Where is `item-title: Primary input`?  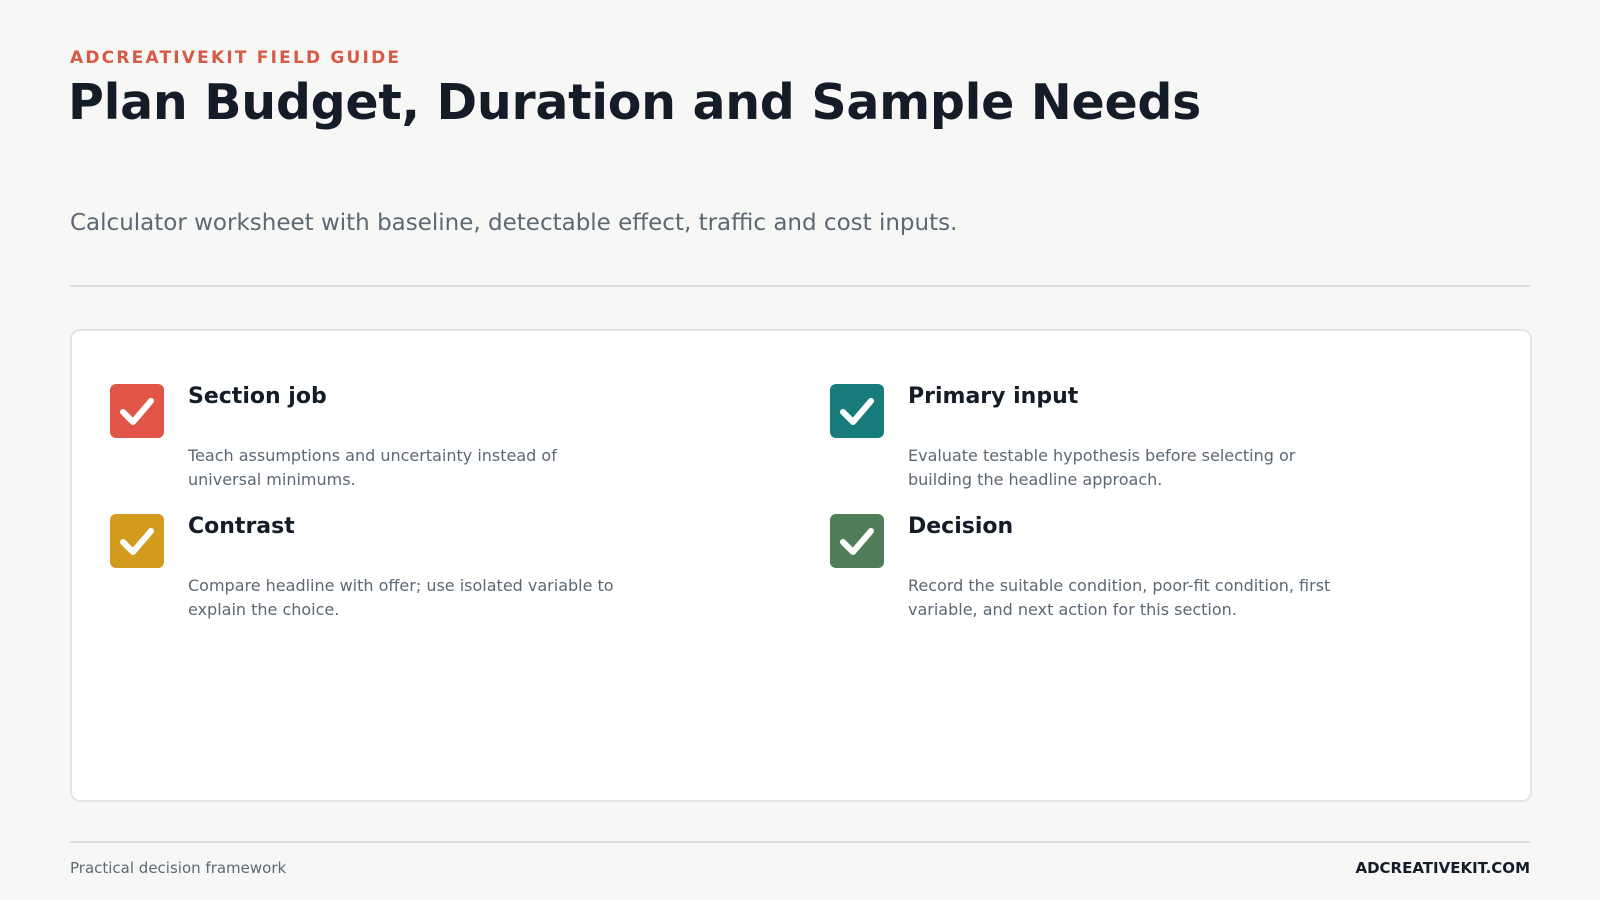 item-title: Primary input is located at coordinates (993, 396).